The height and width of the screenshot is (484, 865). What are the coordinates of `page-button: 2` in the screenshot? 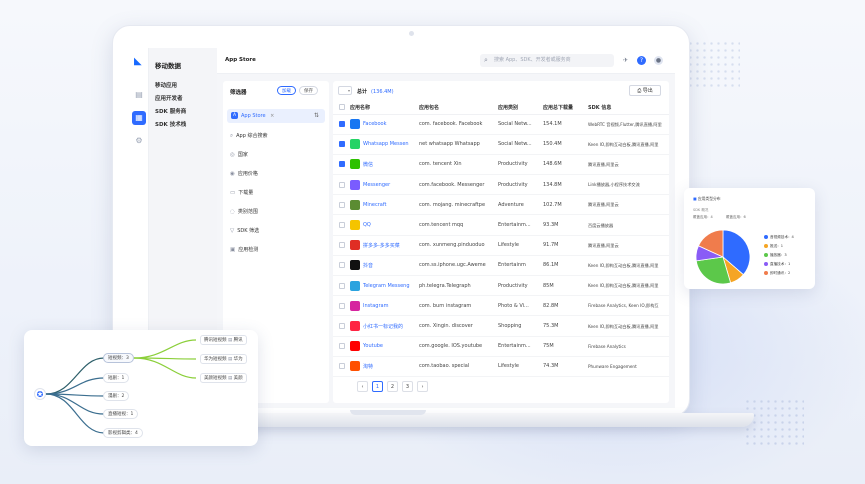 It's located at (392, 386).